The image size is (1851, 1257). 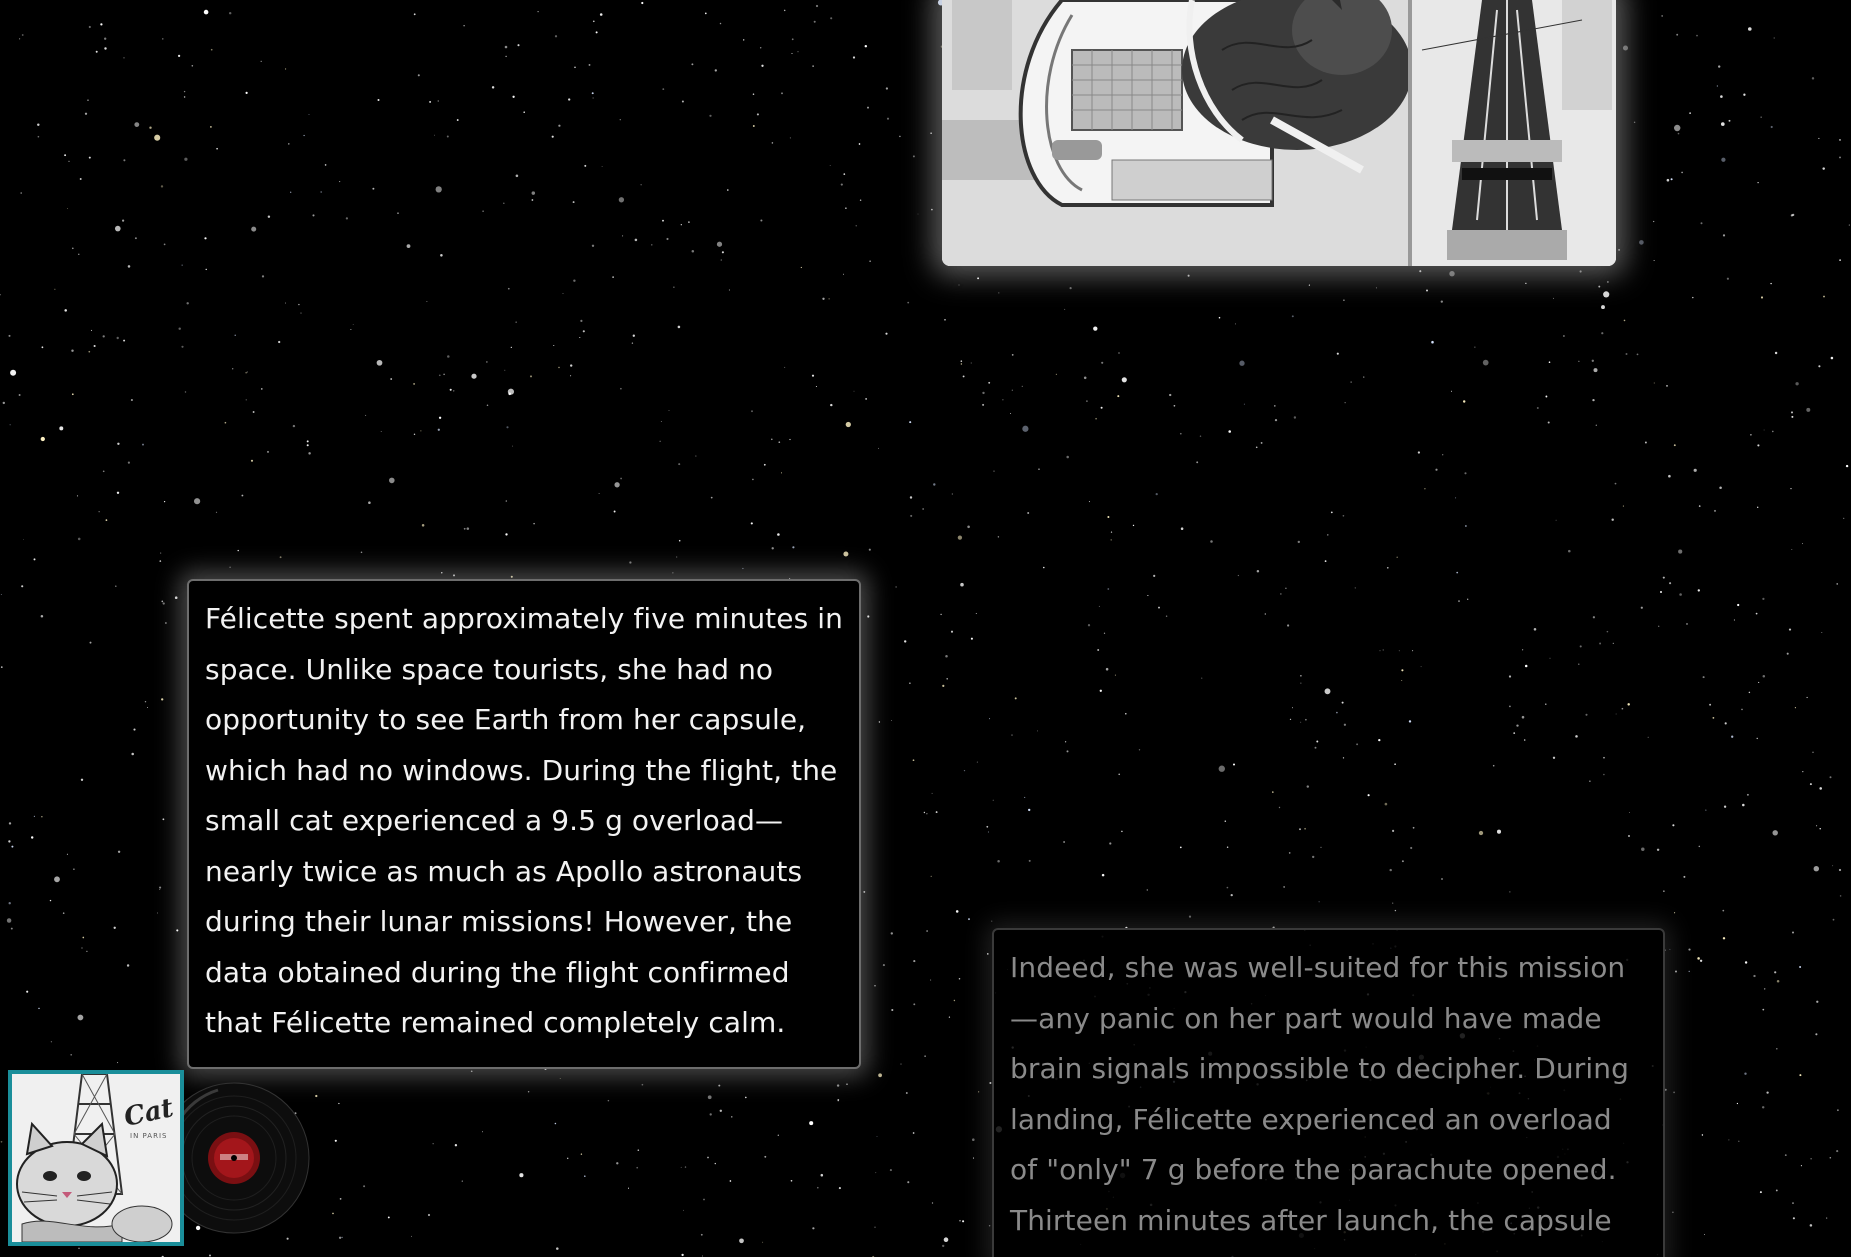 What do you see at coordinates (149, 1136) in the screenshot?
I see `album-subtitle: IN PARIS` at bounding box center [149, 1136].